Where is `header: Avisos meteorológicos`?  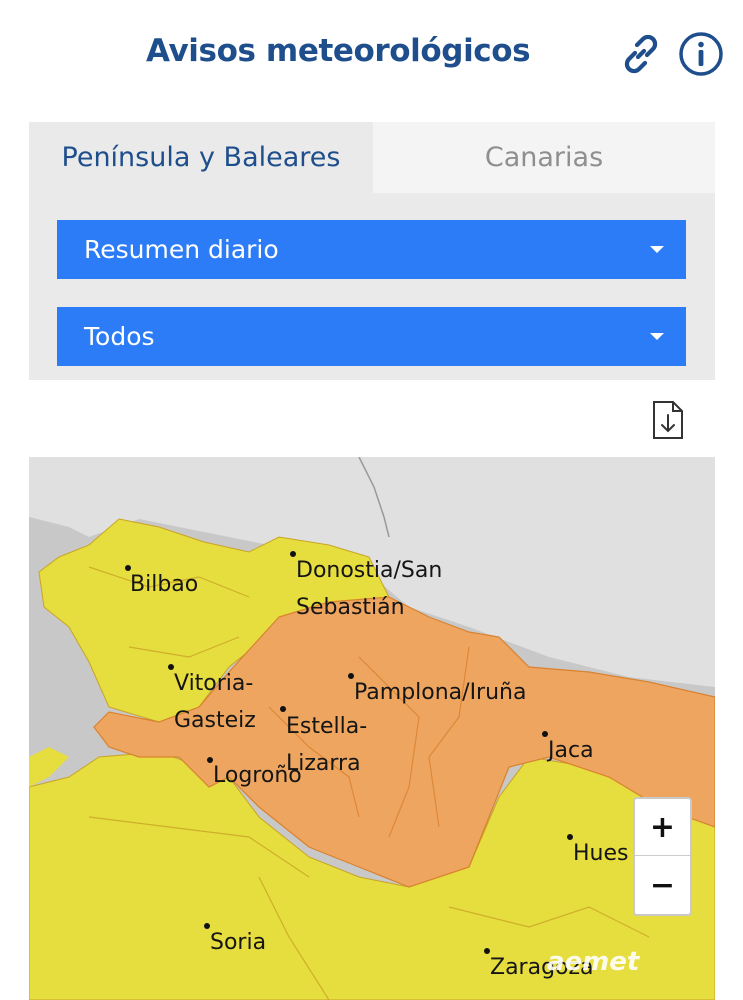 header: Avisos meteorológicos is located at coordinates (371, 55).